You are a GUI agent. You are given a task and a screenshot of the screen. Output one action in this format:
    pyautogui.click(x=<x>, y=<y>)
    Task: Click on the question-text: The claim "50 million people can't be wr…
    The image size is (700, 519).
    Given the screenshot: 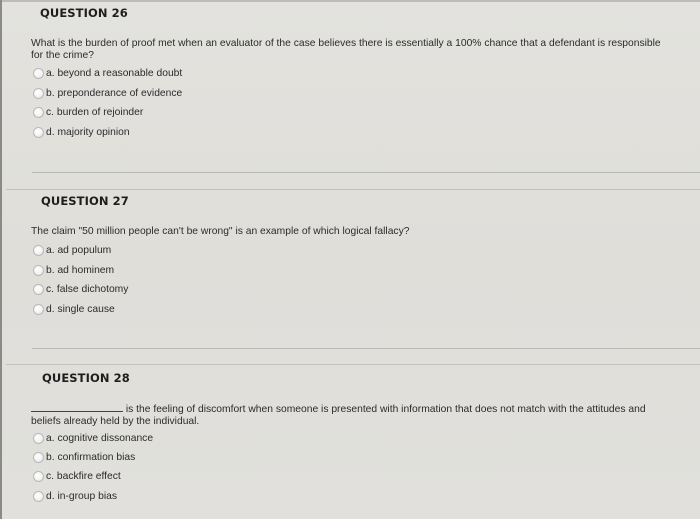 What is the action you would take?
    pyautogui.click(x=220, y=231)
    